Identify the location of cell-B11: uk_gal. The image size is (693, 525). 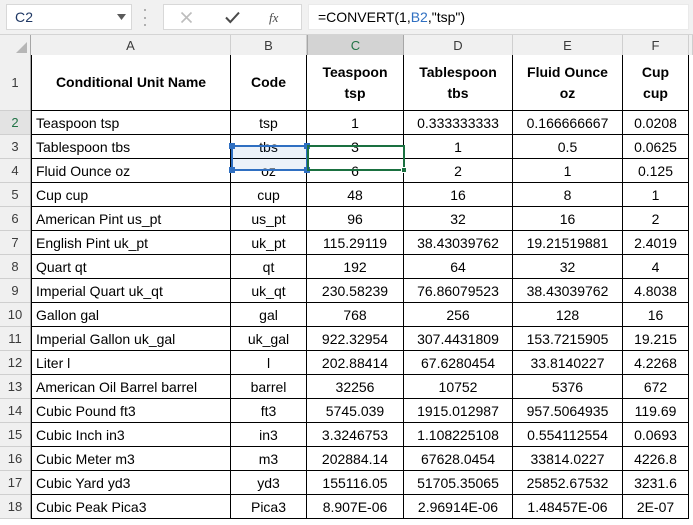
(269, 339).